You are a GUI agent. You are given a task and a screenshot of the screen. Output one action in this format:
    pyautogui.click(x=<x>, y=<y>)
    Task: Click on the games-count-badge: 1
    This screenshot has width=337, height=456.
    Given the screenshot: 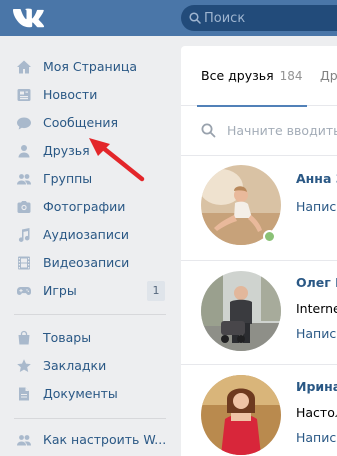 What is the action you would take?
    pyautogui.click(x=156, y=291)
    